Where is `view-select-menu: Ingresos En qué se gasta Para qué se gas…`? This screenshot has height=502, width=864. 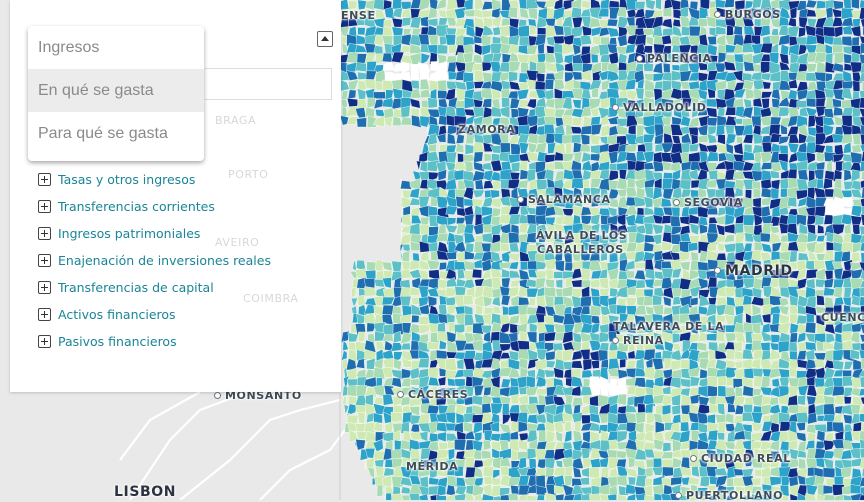 view-select-menu: Ingresos En qué se gasta Para qué se gas… is located at coordinates (116, 93).